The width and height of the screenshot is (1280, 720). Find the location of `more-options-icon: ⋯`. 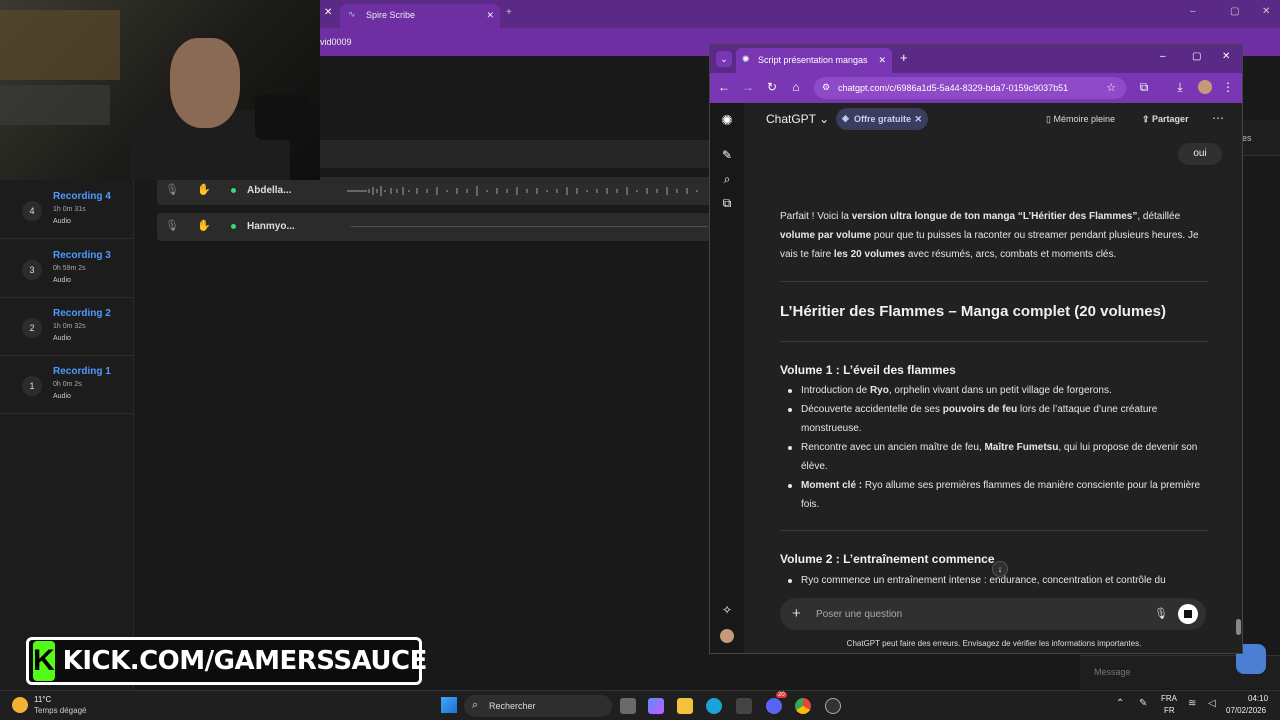

more-options-icon: ⋯ is located at coordinates (1218, 118).